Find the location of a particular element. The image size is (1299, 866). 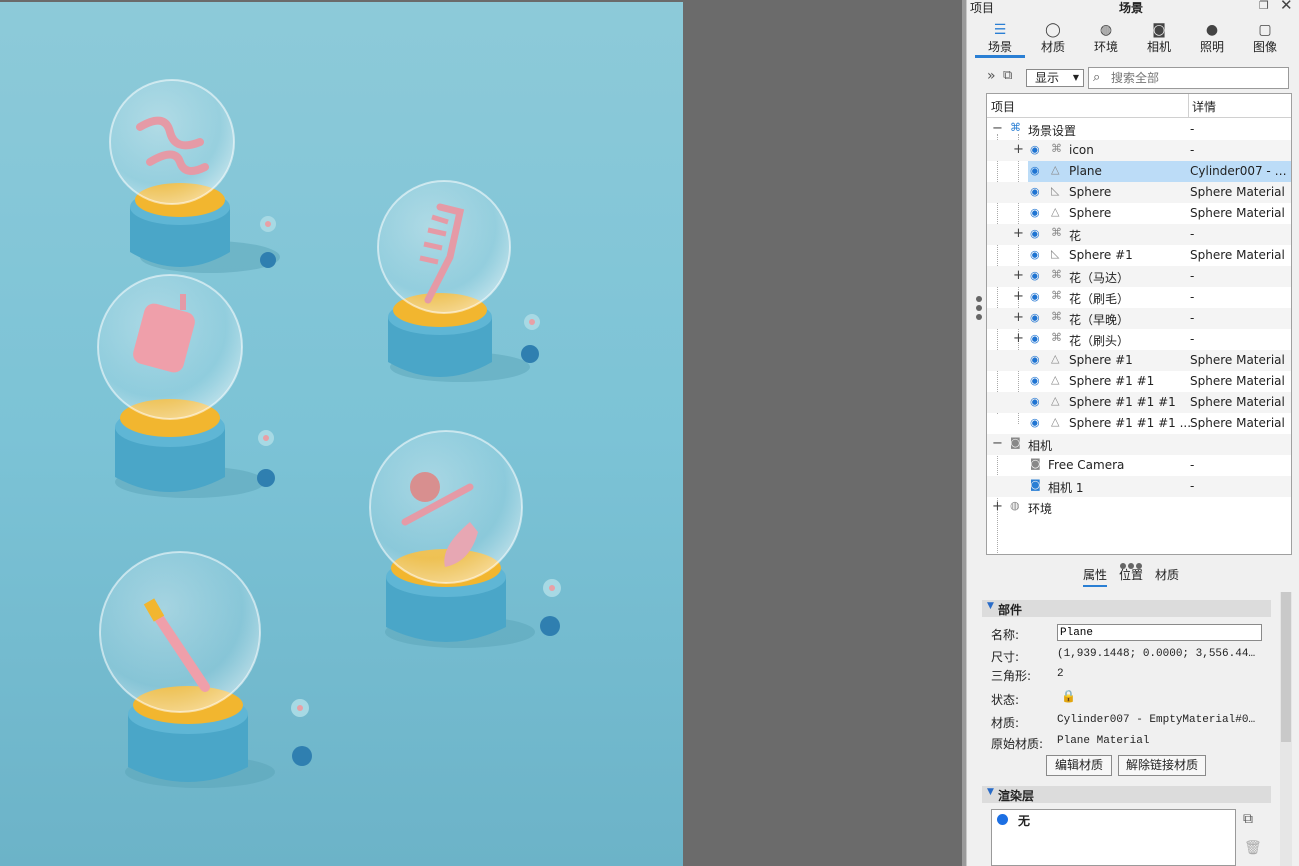

tree-row-sphere-1: ◉ △ Sphere #1 Sphere Material is located at coordinates (1139, 360).